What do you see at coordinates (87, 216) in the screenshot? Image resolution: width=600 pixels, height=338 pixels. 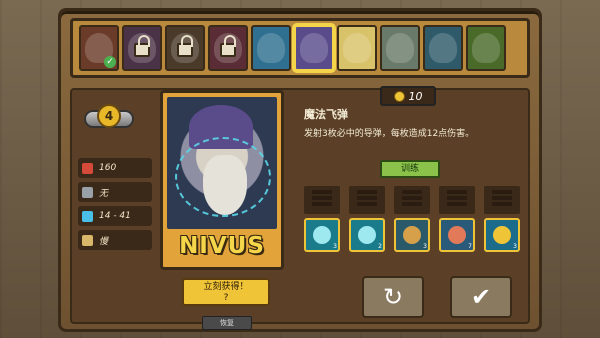 I see `magic-attack-icon` at bounding box center [87, 216].